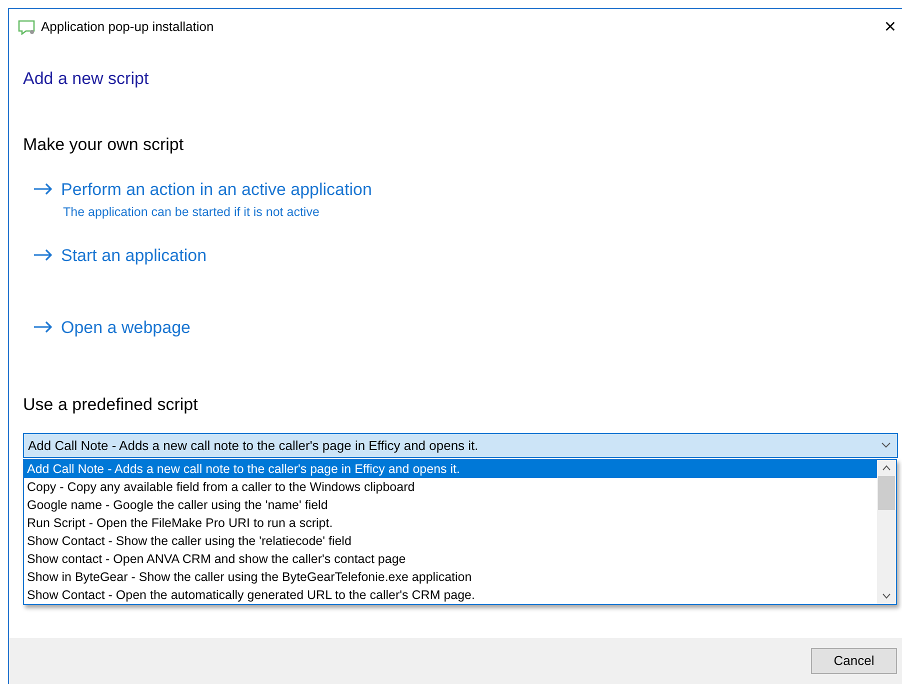  Describe the element at coordinates (450, 469) in the screenshot. I see `dropdown-option: Add Call Note - Adds a new call note to the caller's page in Efficy and opens it.` at that location.